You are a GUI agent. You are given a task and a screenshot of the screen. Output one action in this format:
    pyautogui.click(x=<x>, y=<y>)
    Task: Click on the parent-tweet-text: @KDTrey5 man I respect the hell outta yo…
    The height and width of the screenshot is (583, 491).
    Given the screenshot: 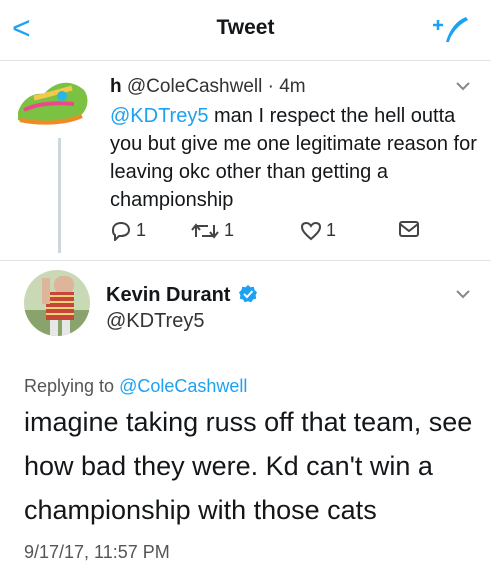 What is the action you would take?
    pyautogui.click(x=295, y=158)
    